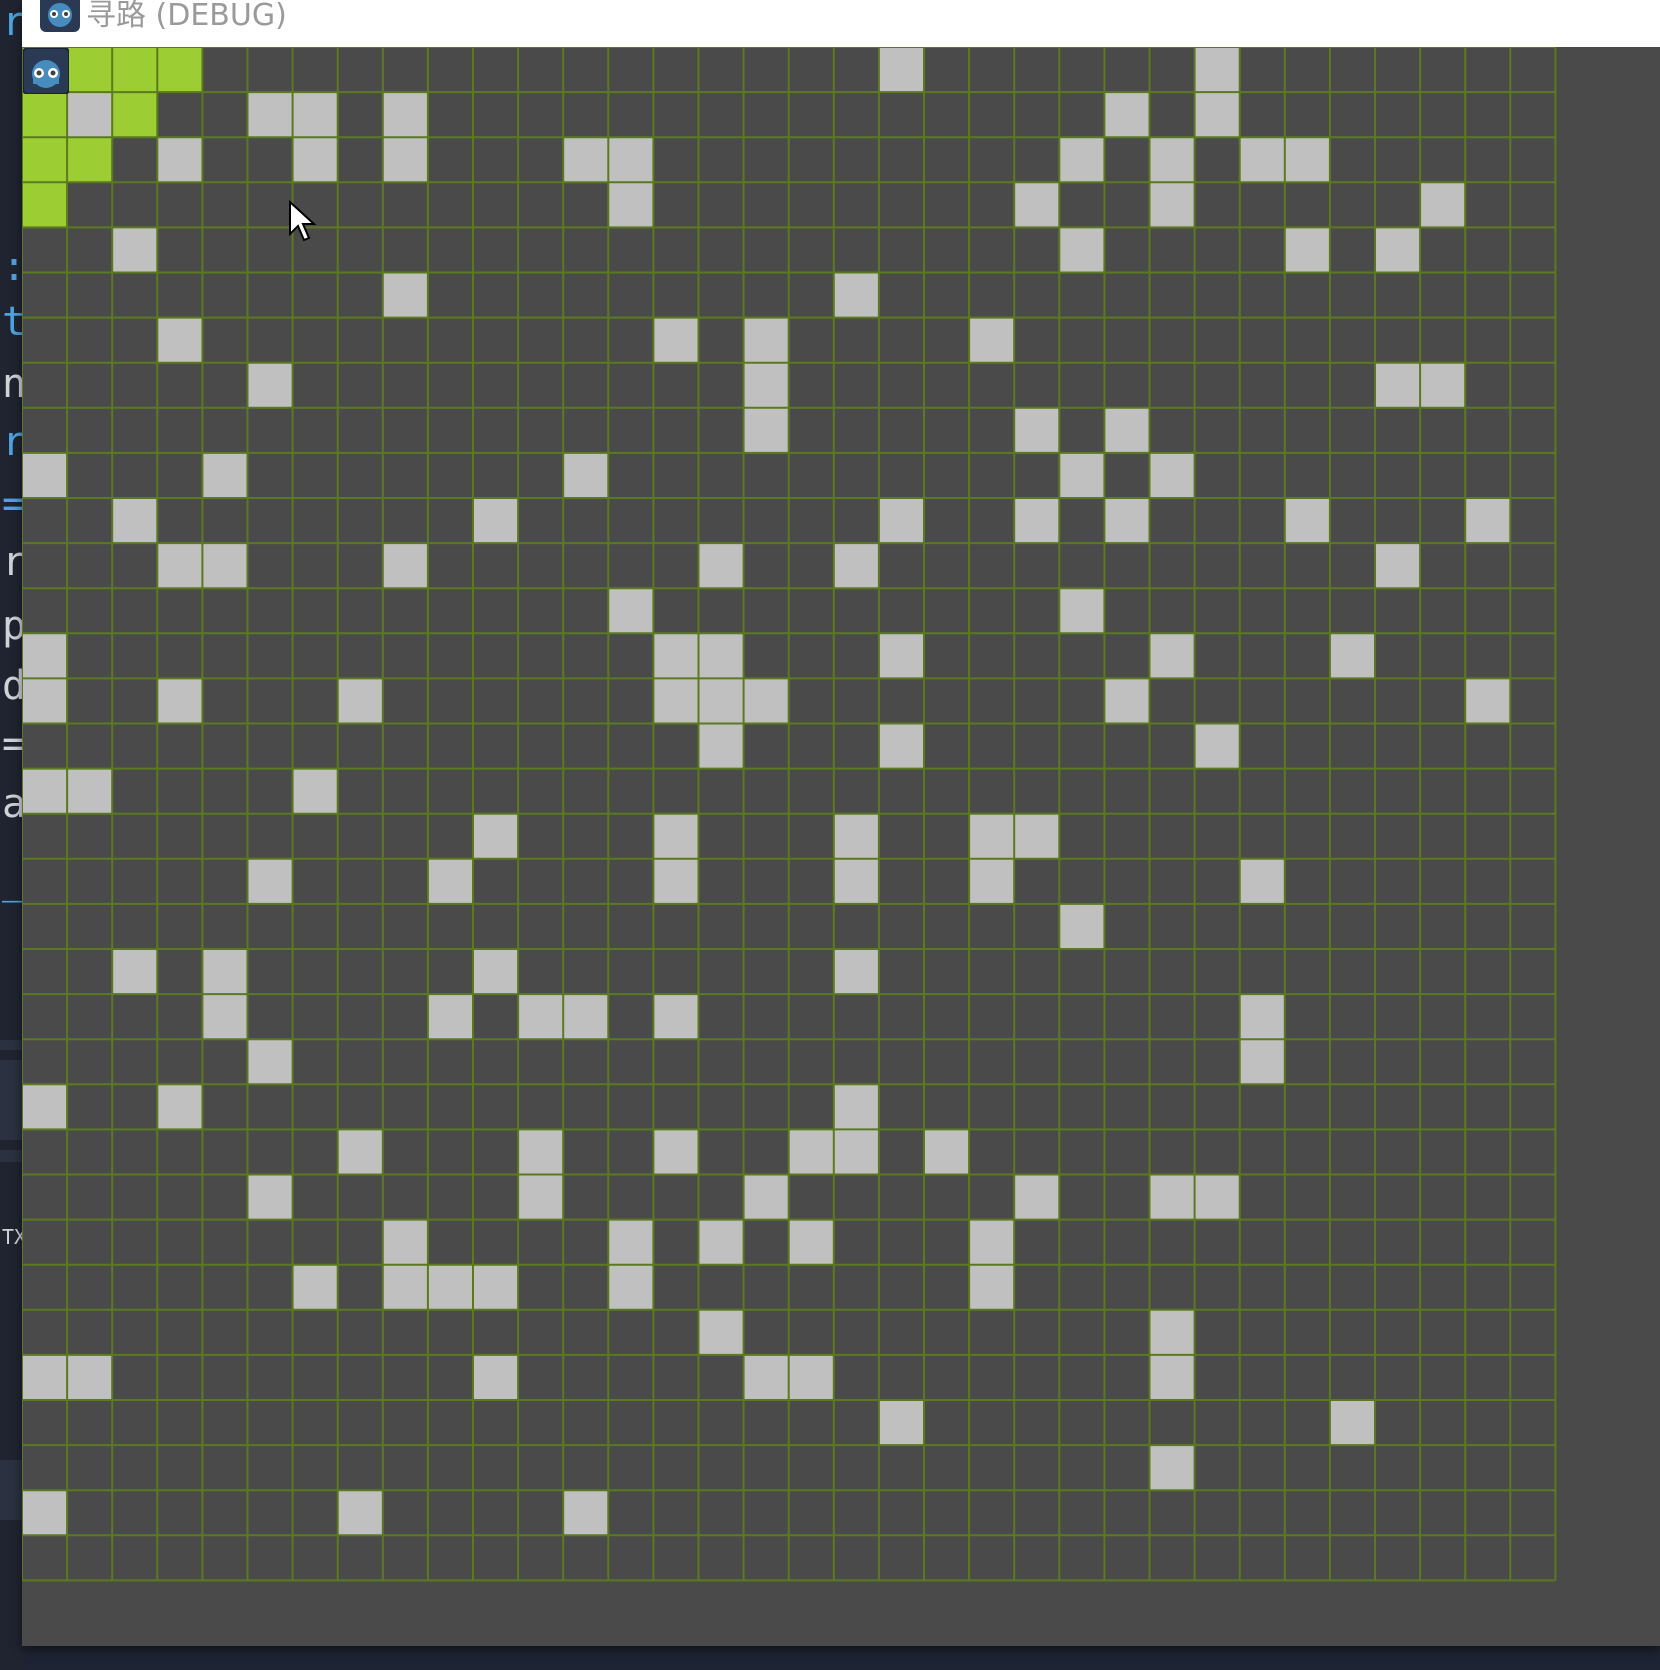  I want to click on editor-code-fragment: :, so click(13, 267).